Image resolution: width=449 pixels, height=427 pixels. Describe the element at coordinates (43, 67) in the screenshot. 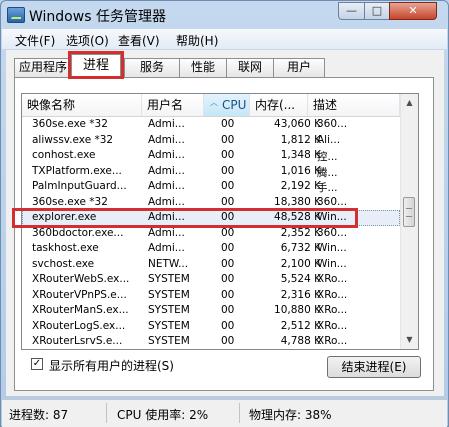

I see `tab-applications: 应用程序` at that location.